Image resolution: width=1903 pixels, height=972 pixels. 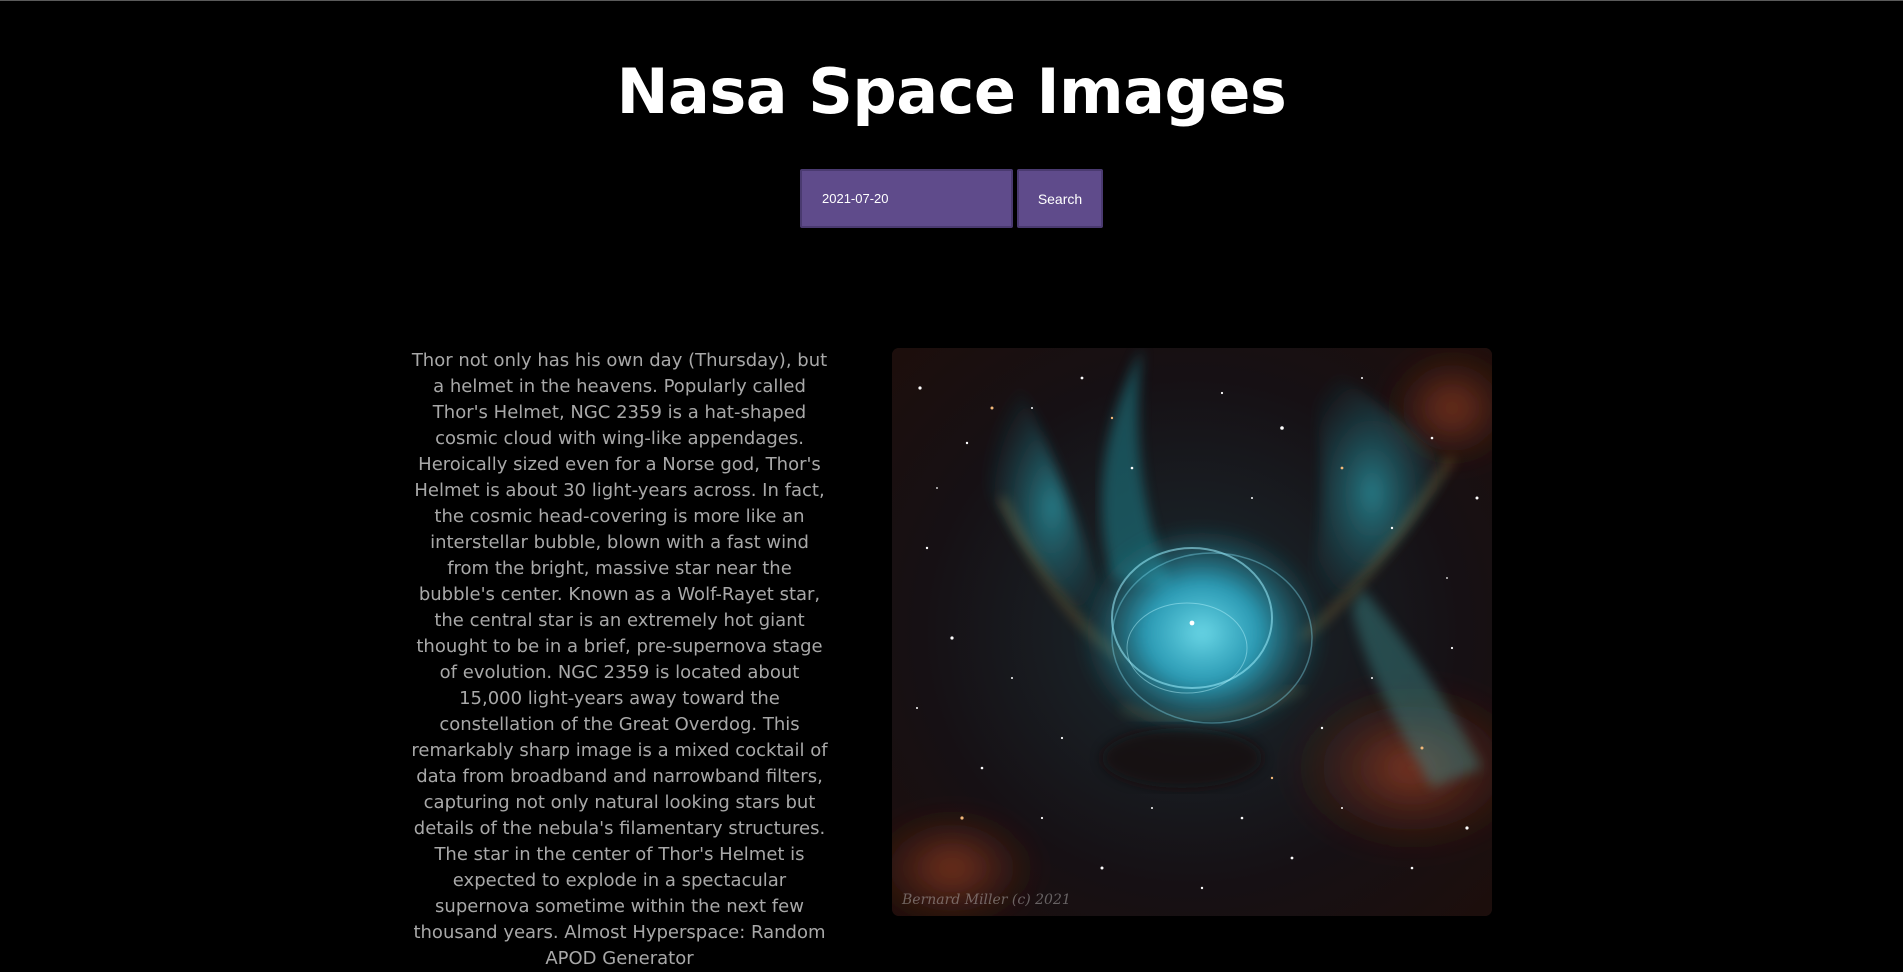 I want to click on top-border, so click(x=951, y=0).